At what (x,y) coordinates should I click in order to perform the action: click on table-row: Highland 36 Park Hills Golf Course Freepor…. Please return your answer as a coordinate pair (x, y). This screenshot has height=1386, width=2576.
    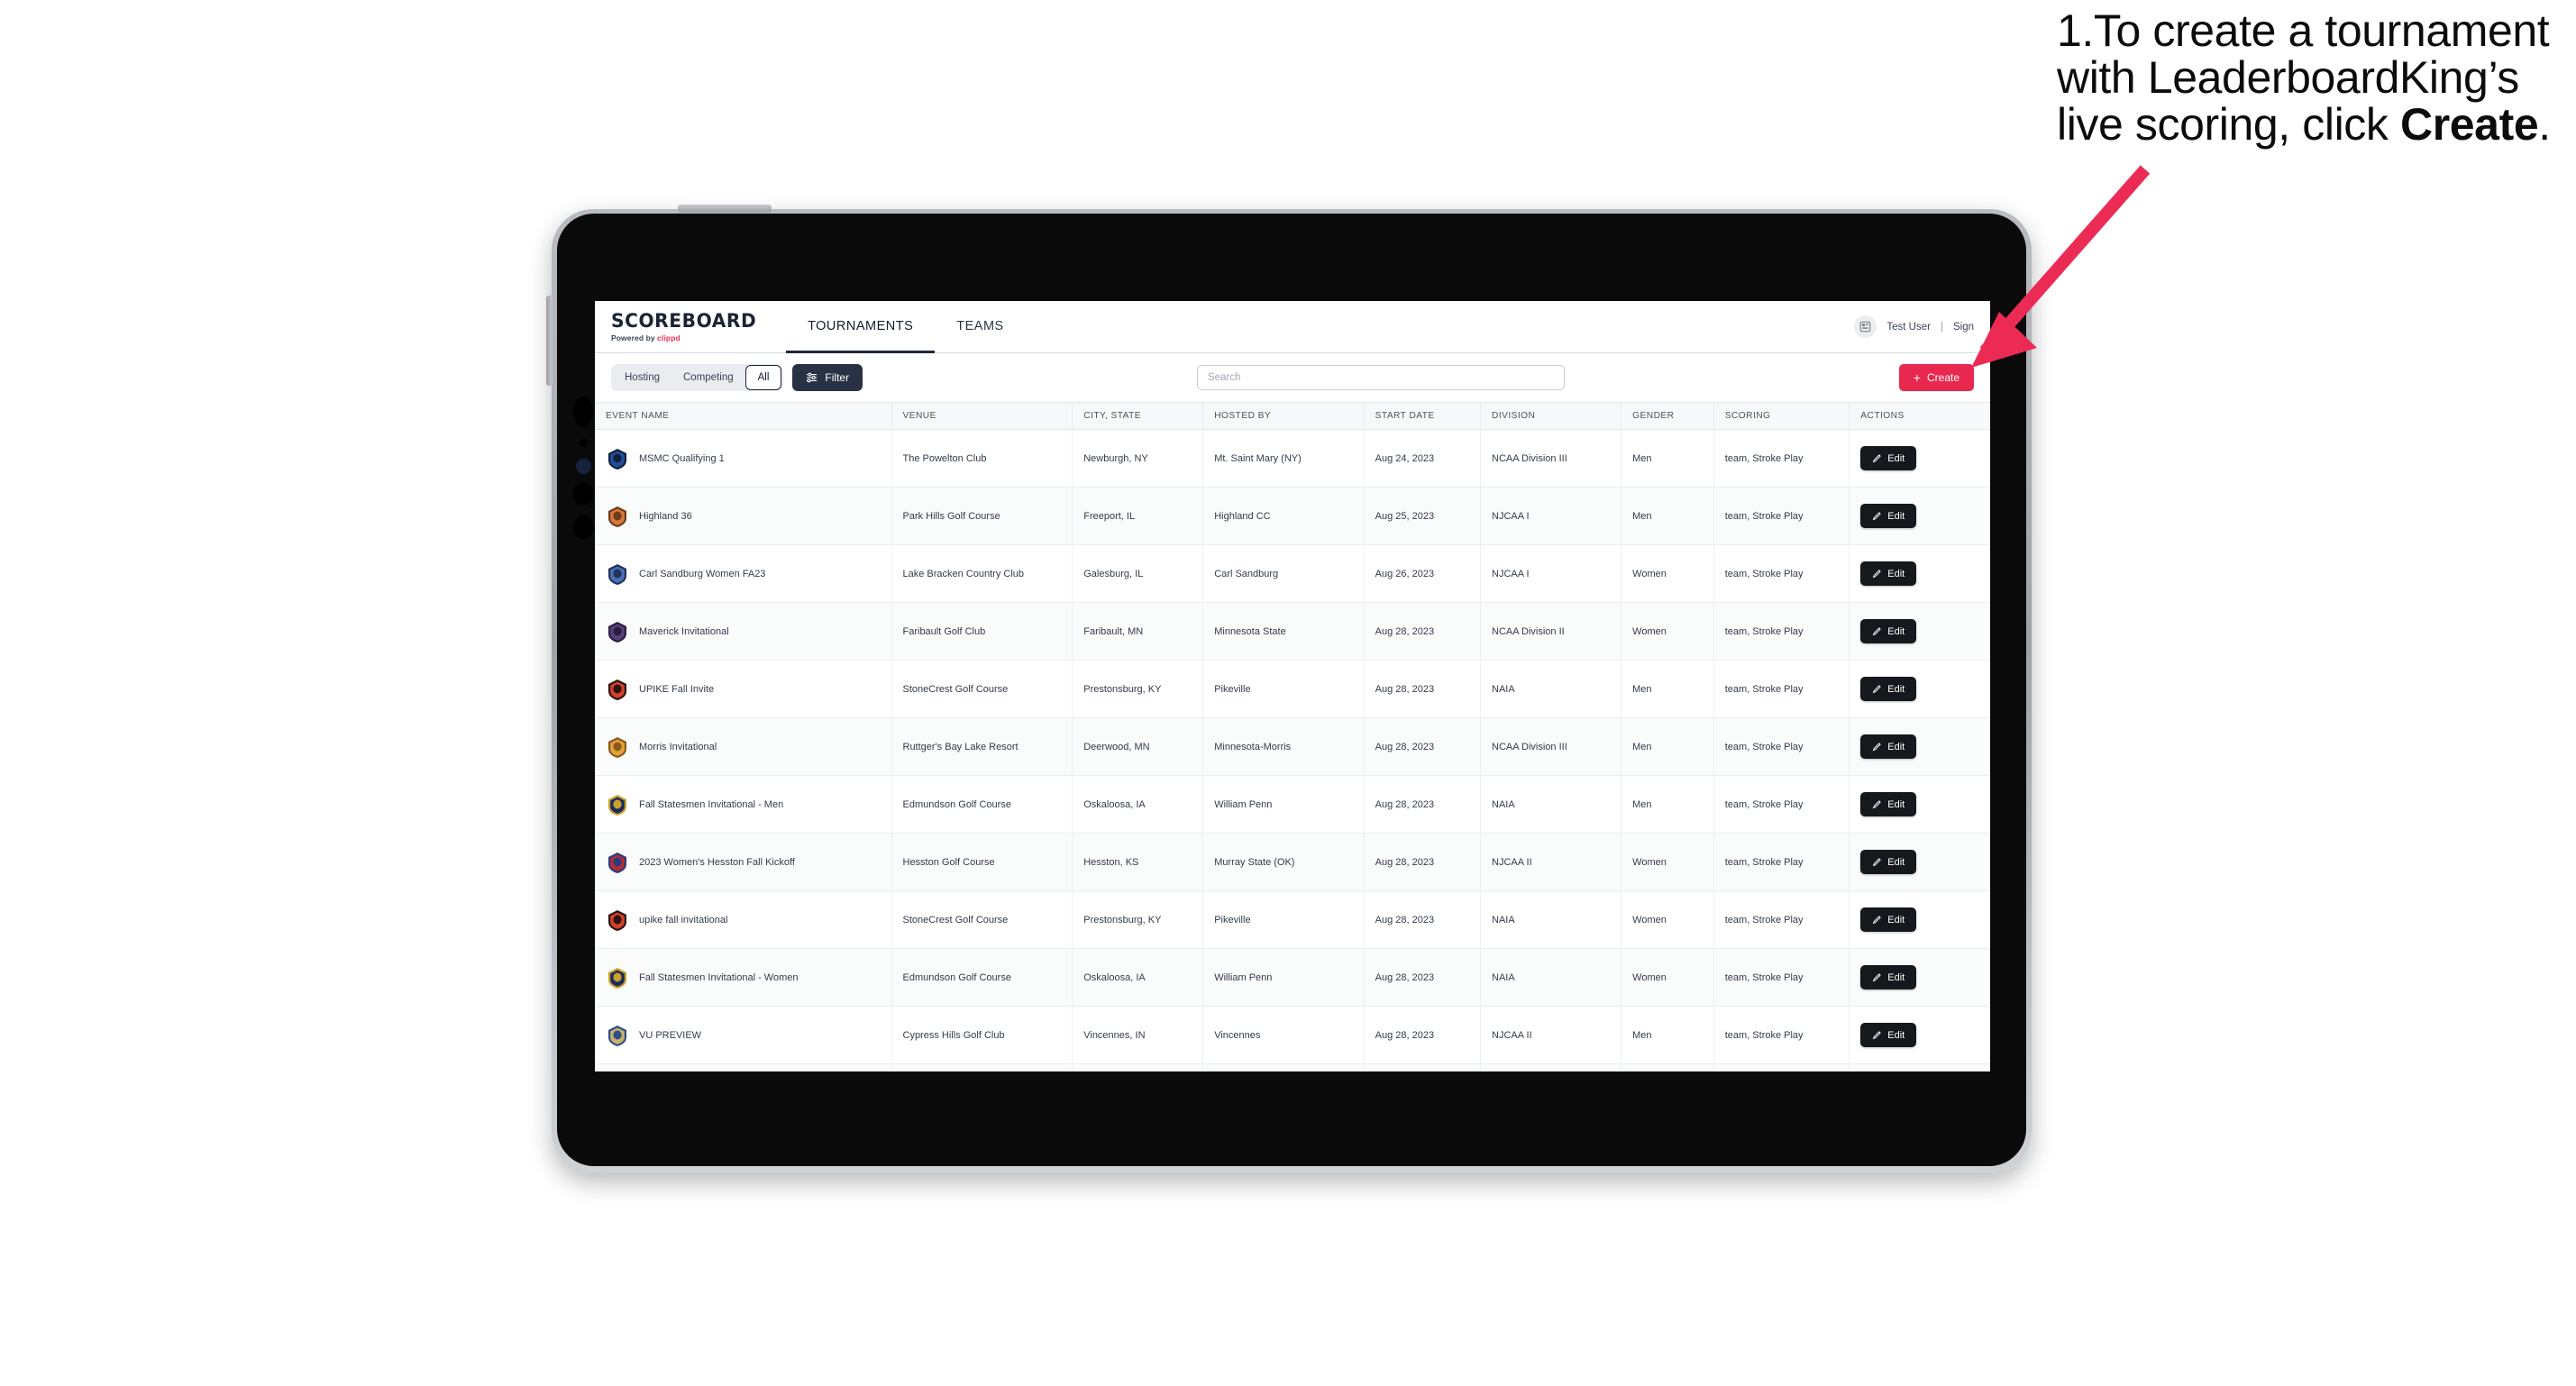
    Looking at the image, I should click on (1292, 516).